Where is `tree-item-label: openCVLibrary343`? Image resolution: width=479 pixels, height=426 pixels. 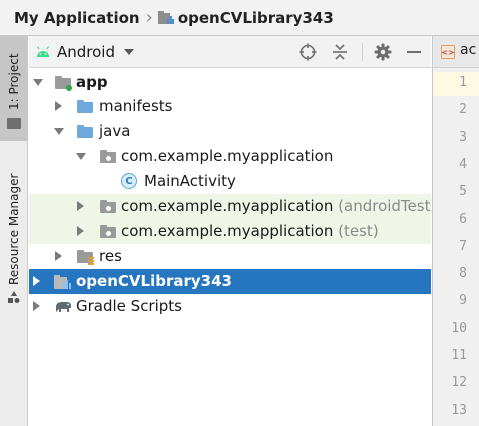 tree-item-label: openCVLibrary343 is located at coordinates (154, 281).